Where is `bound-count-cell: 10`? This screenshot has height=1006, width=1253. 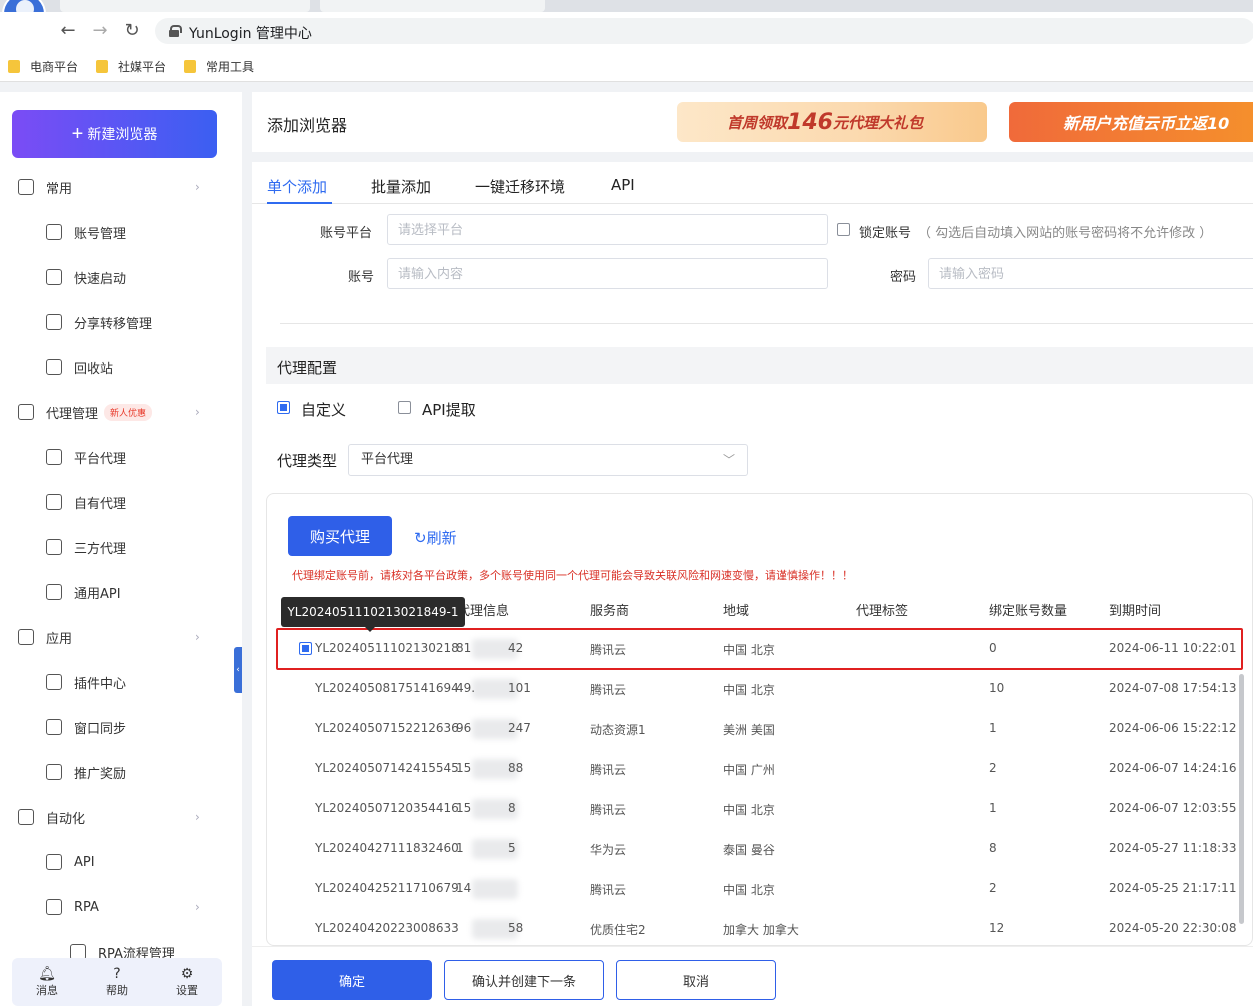 bound-count-cell: 10 is located at coordinates (997, 688).